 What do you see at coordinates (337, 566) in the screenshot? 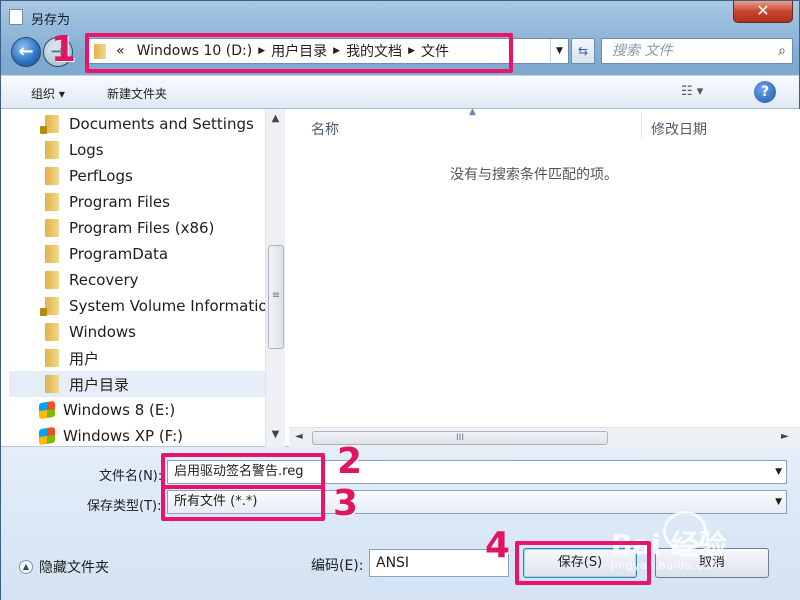
I see `encoding-label: 编码(E):` at bounding box center [337, 566].